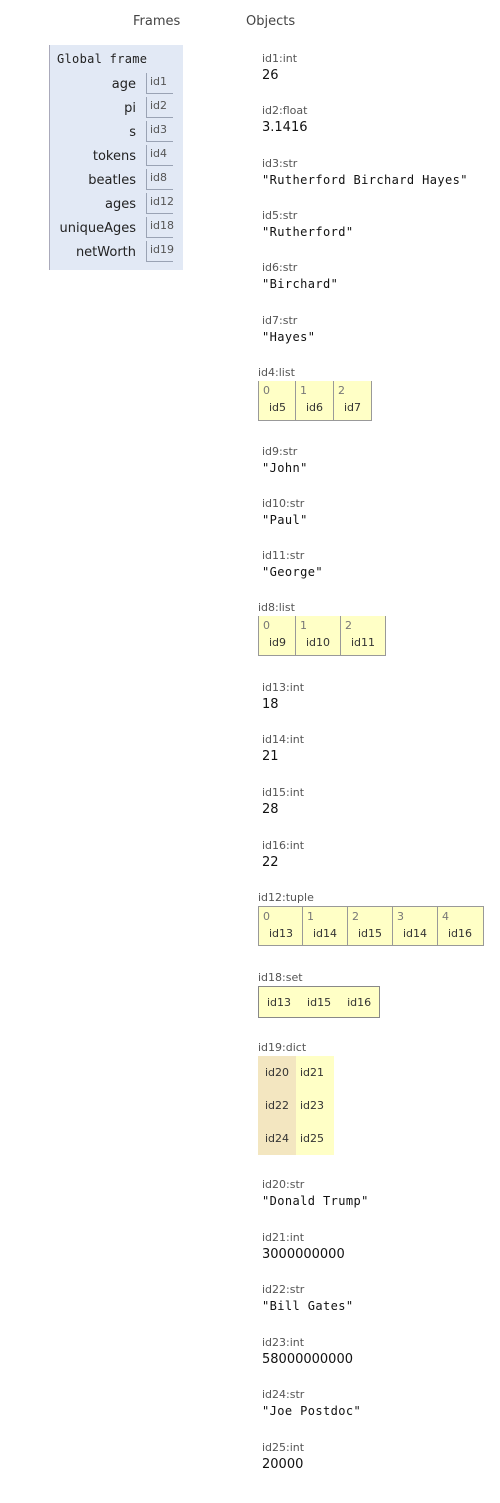  What do you see at coordinates (283, 801) in the screenshot?
I see `obj-id15: id15:int 28` at bounding box center [283, 801].